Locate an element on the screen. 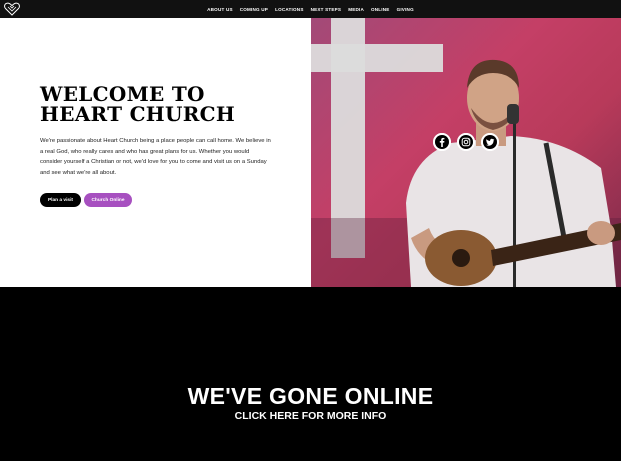  instagram-icon is located at coordinates (466, 142).